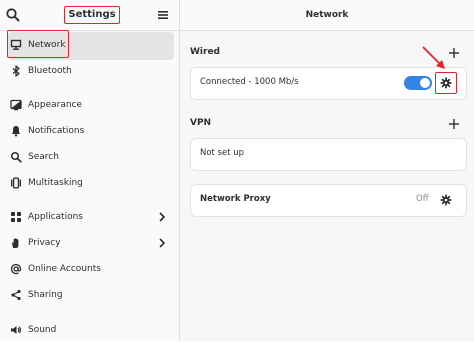 This screenshot has height=342, width=474. What do you see at coordinates (201, 123) in the screenshot?
I see `vpn-section-title: VPN` at bounding box center [201, 123].